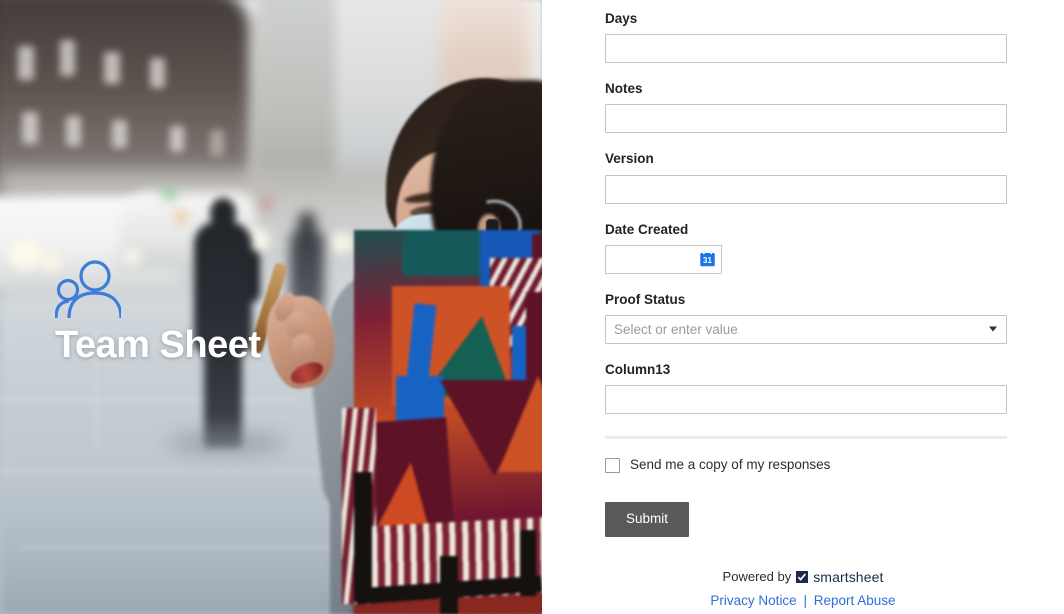 This screenshot has height=614, width=1064. I want to click on svg-text: 31, so click(707, 260).